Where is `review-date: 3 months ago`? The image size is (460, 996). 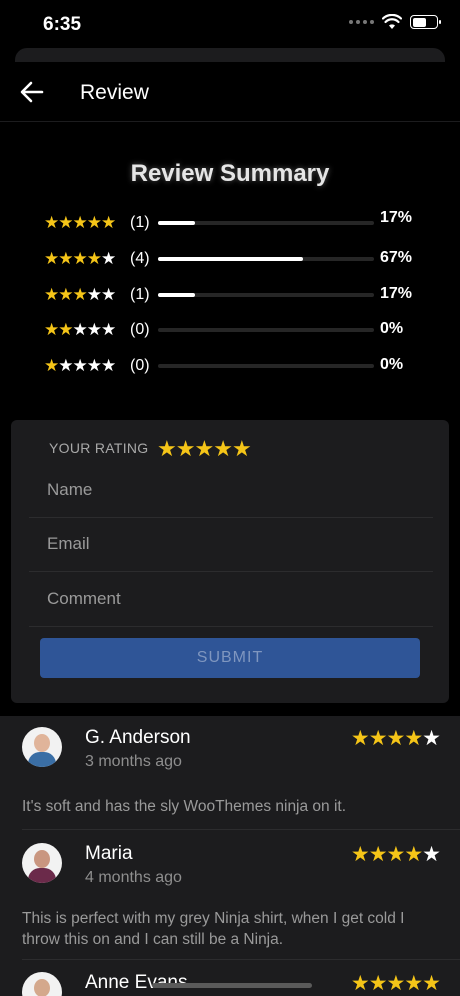 review-date: 3 months ago is located at coordinates (133, 761).